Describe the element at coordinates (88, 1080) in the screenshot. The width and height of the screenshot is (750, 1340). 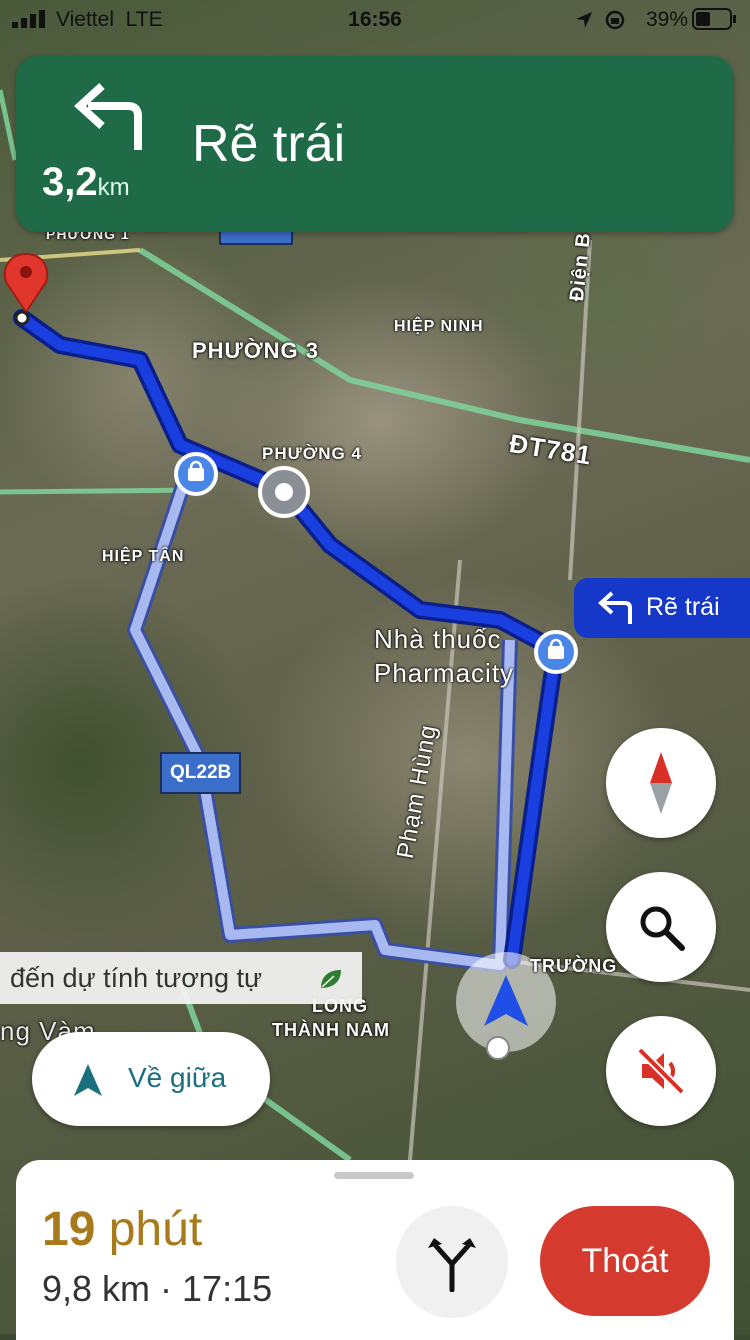
I see `navigation-arrow-icon` at that location.